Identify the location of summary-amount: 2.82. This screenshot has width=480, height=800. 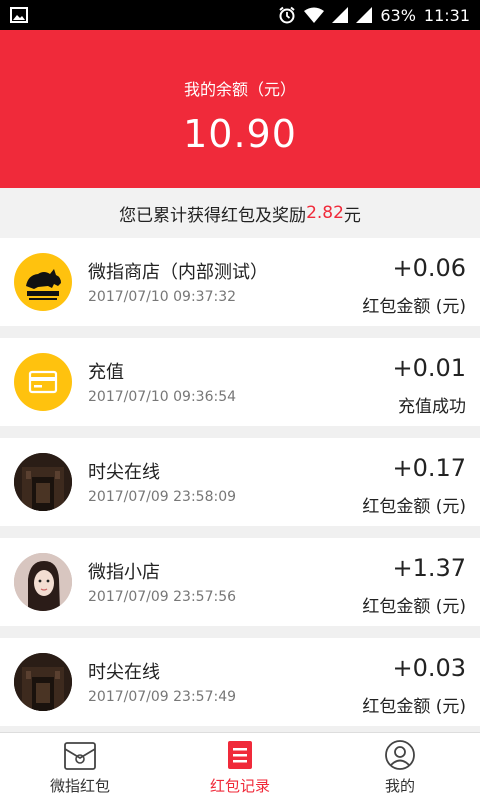
(325, 213).